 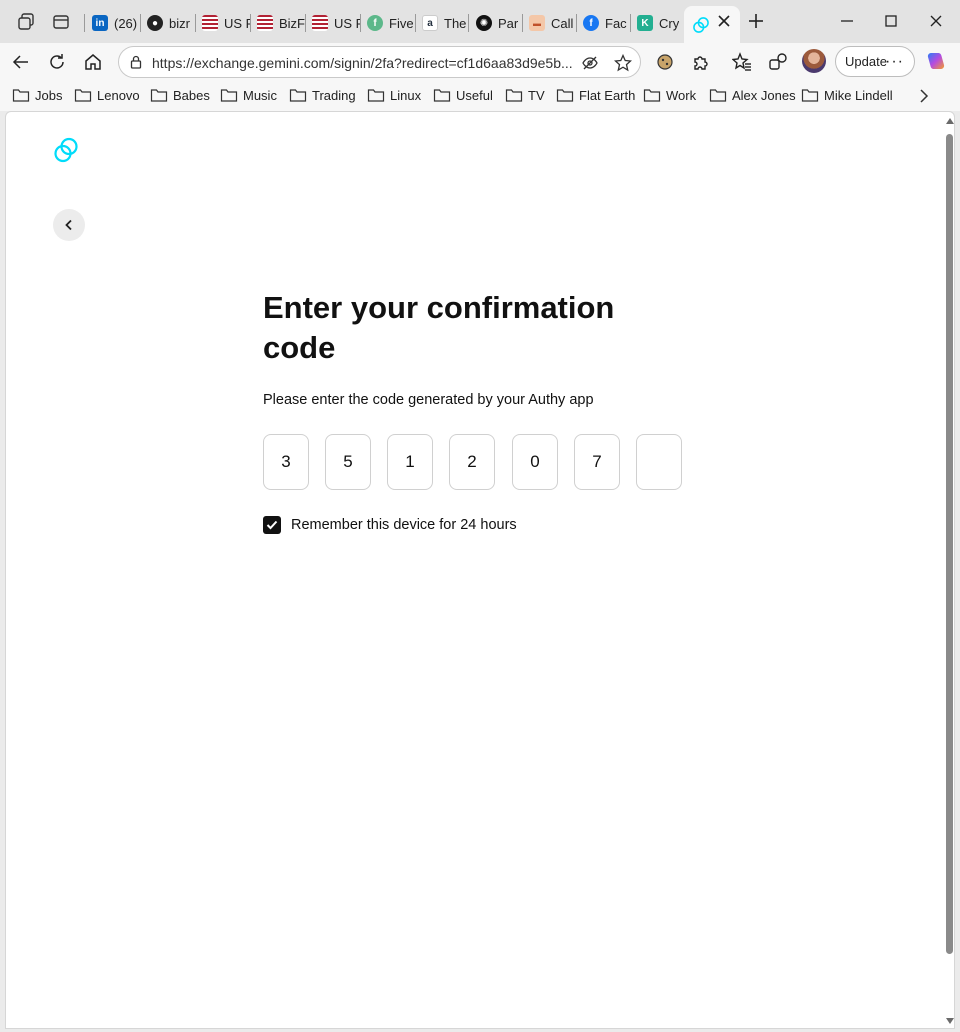 What do you see at coordinates (116, 23) in the screenshot?
I see `tab-linkedin: in (26)` at bounding box center [116, 23].